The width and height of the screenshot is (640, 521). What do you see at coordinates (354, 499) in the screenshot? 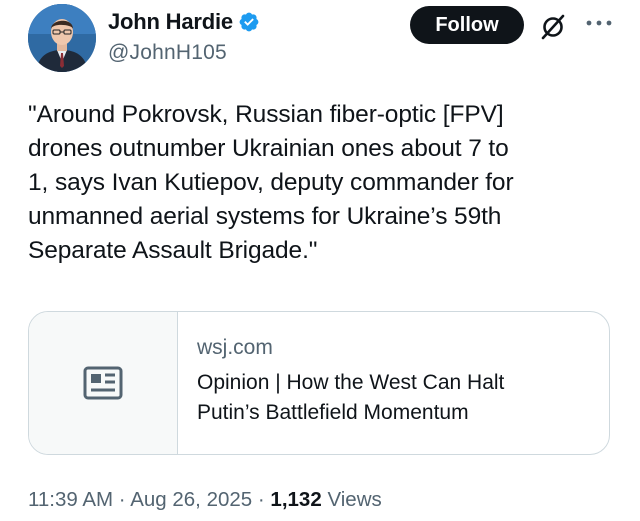
I see `views-label: Views` at bounding box center [354, 499].